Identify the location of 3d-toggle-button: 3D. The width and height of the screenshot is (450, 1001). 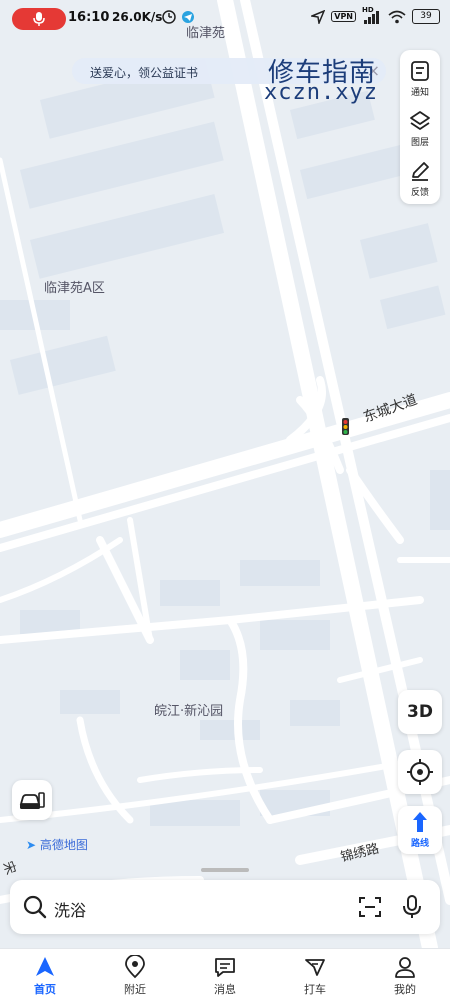
(420, 712).